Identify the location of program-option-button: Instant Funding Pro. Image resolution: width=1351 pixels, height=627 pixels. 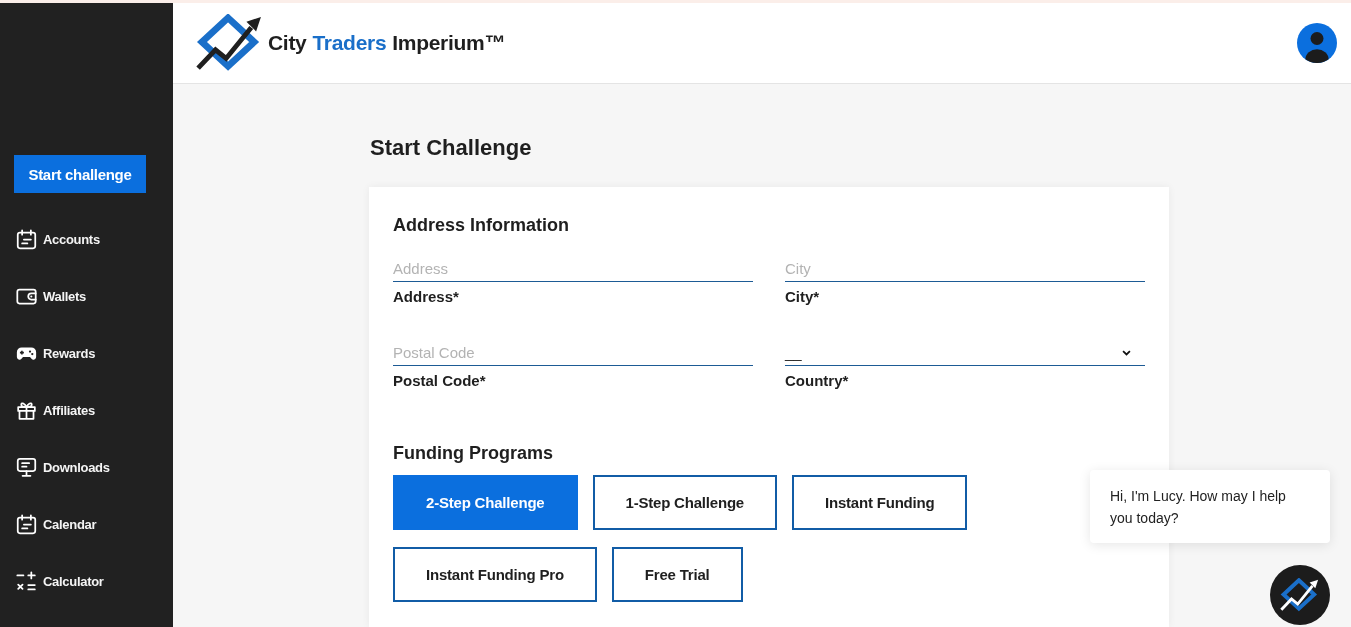
(495, 574).